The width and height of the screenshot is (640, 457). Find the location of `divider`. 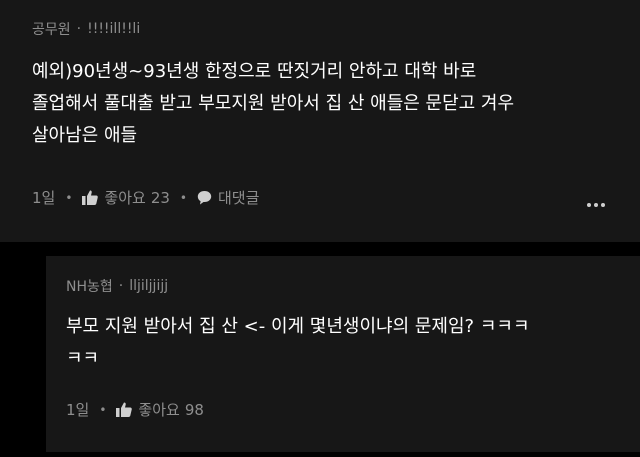

divider is located at coordinates (343, 454).